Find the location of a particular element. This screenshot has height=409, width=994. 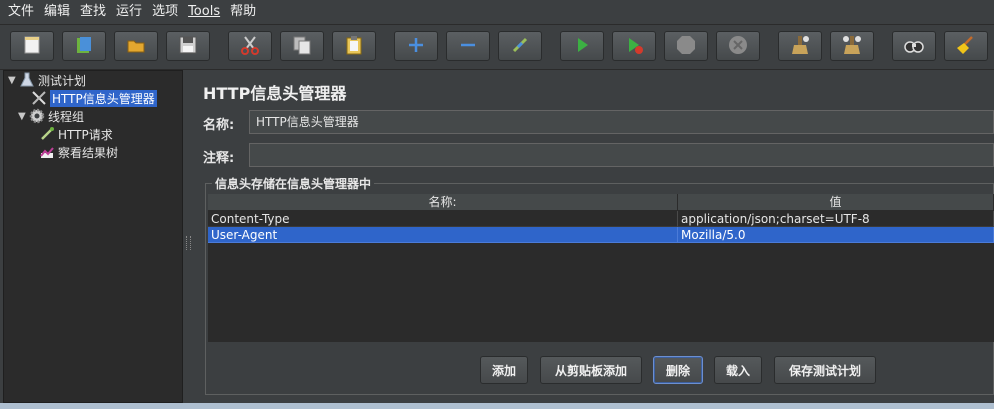

tree-node-test-plan: ▼ 测试计划 is located at coordinates (47, 80).